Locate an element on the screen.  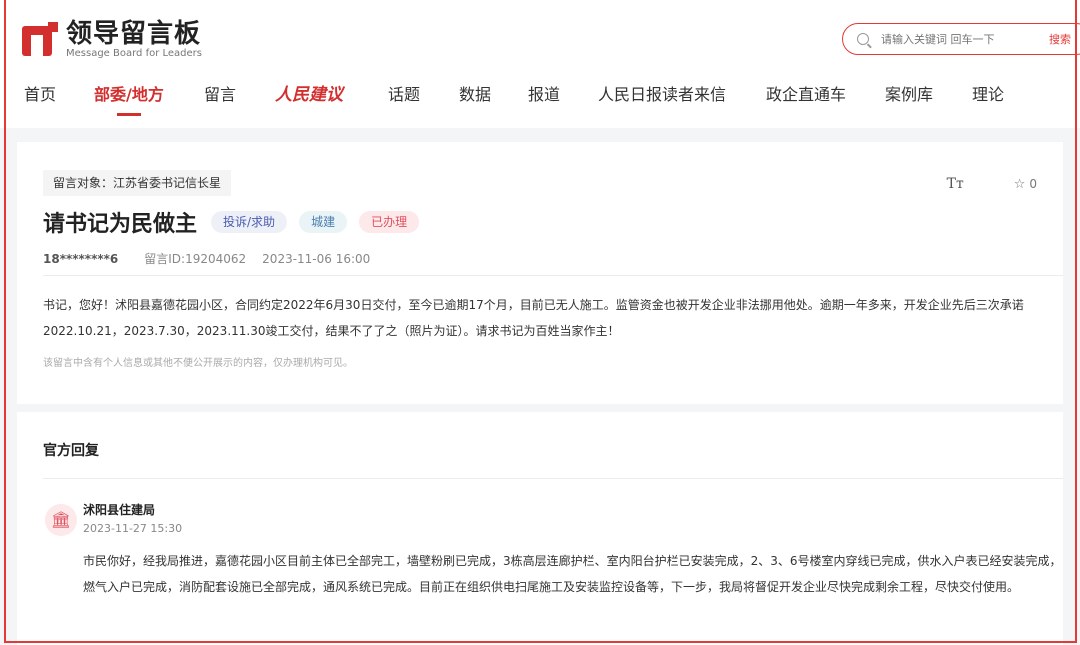
site-logo: 领导留言板 Message Board for Leaders is located at coordinates (112, 40).